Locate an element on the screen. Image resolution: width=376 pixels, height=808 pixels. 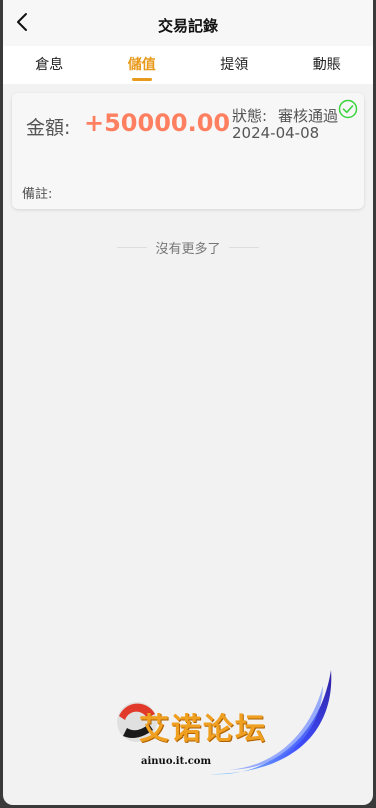
tab-bar: 倉息 儲值 提領 動賬 is located at coordinates (188, 65).